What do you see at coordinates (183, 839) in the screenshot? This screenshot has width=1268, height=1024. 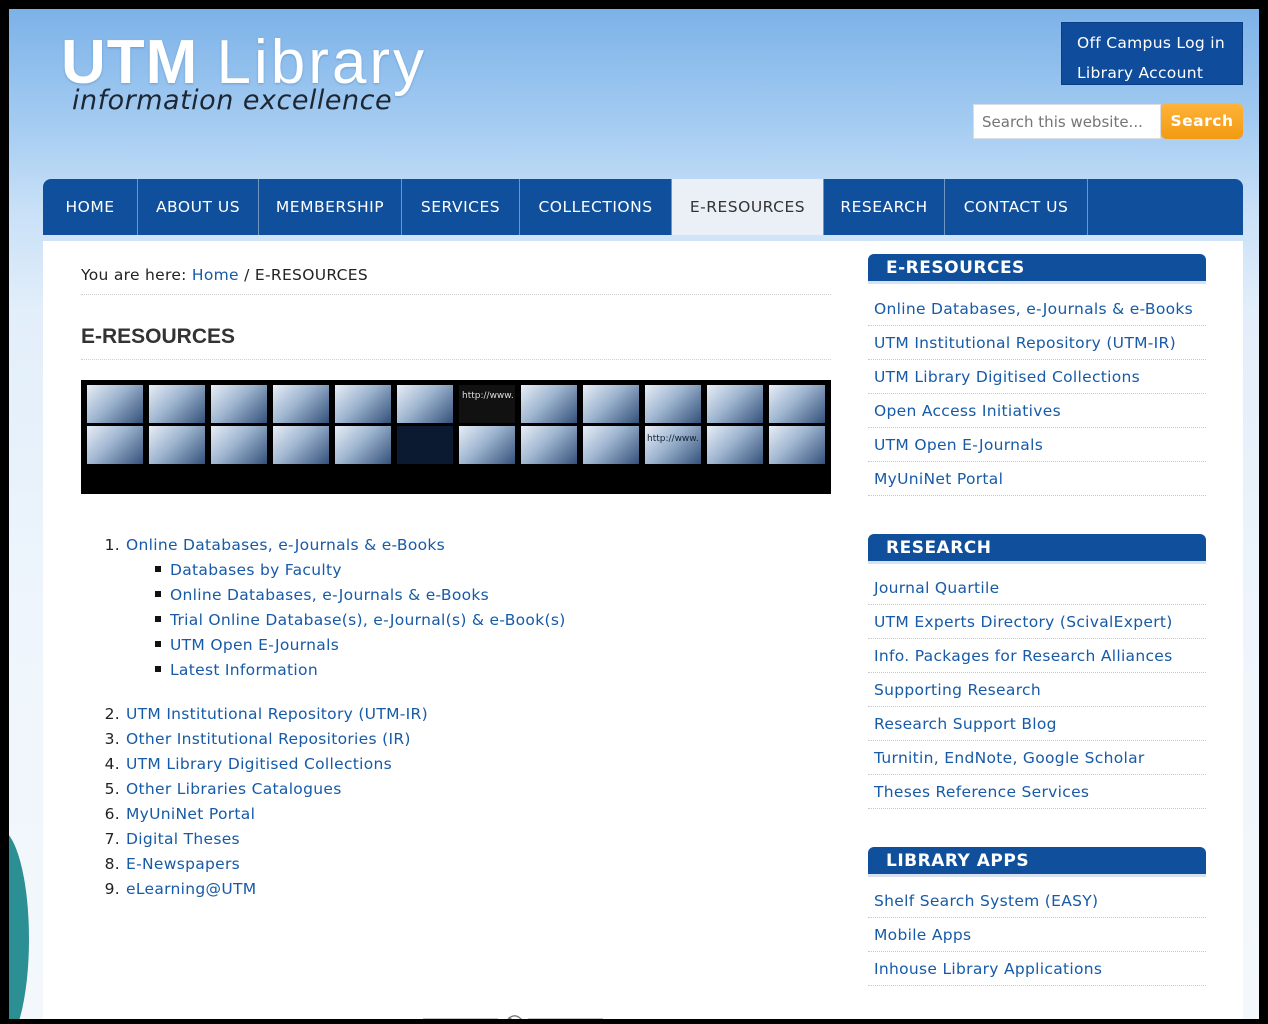 I see `list-link: Digital Theses` at bounding box center [183, 839].